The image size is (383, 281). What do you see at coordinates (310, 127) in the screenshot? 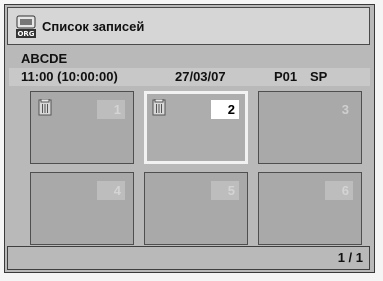
I see `thumbnail-3: 3` at bounding box center [310, 127].